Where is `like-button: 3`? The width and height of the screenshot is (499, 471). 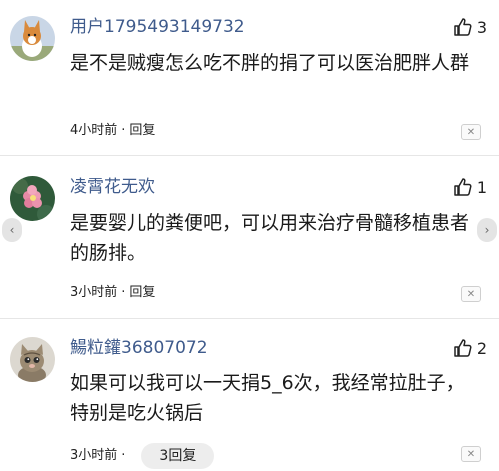 like-button: 3 is located at coordinates (470, 27).